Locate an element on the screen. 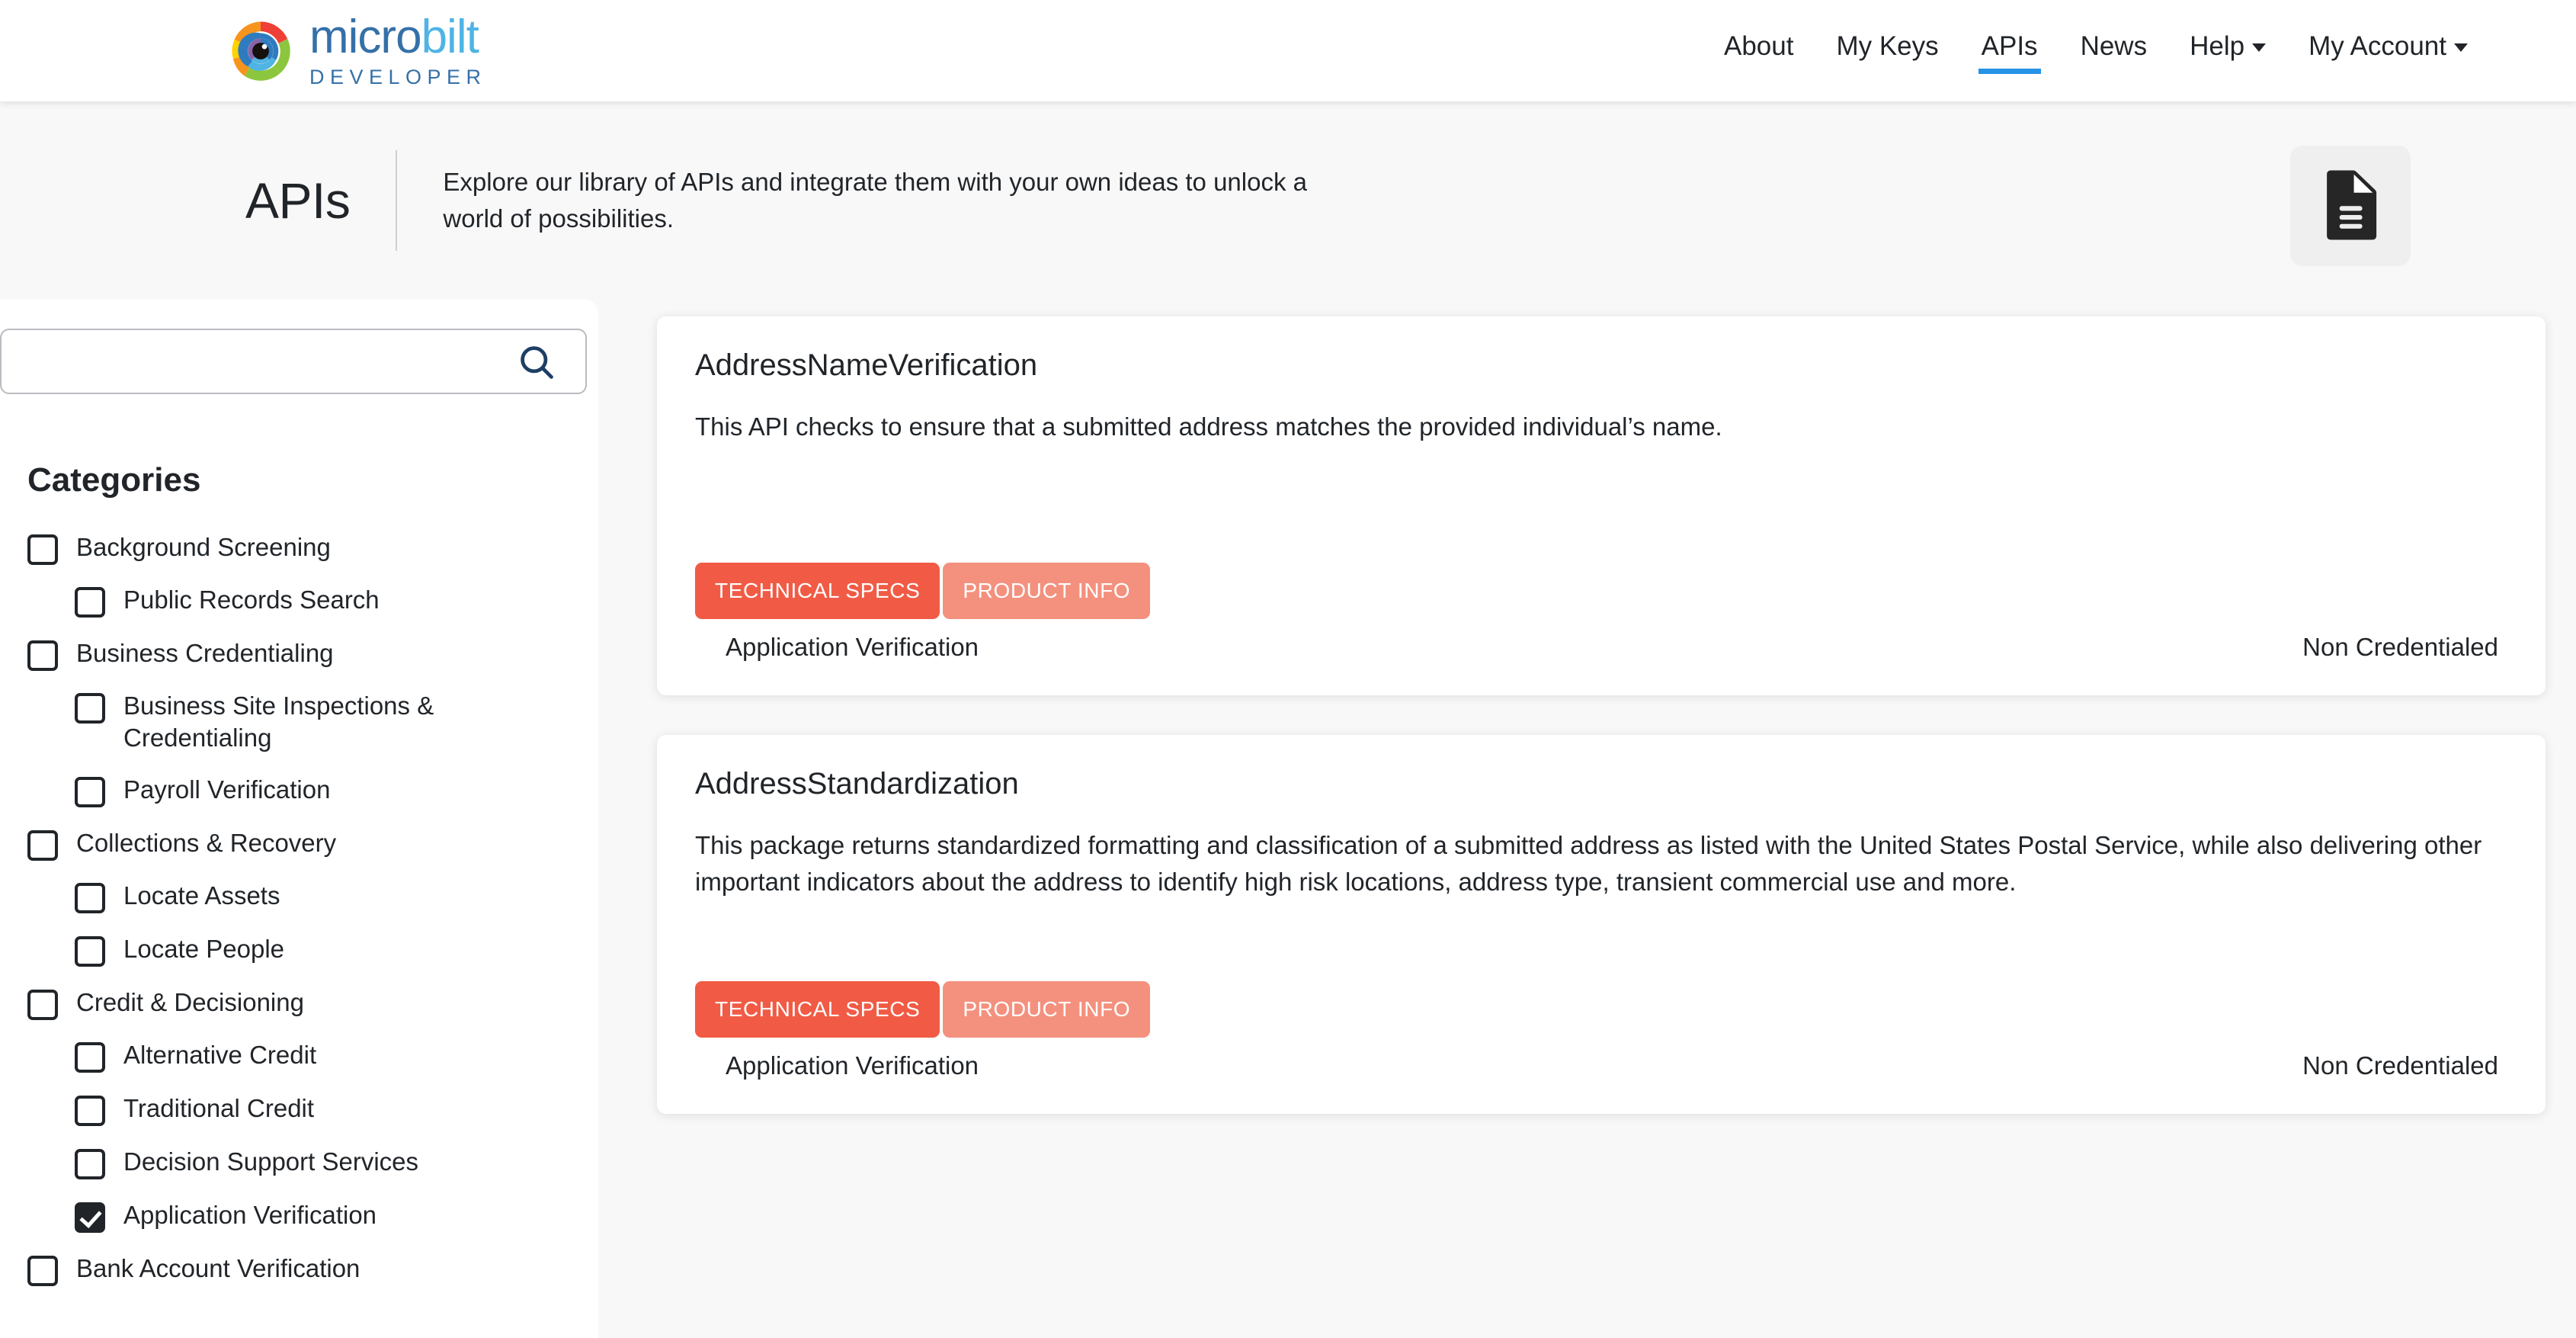 The image size is (2576, 1338). category-row: Collections & Recovery is located at coordinates (299, 844).